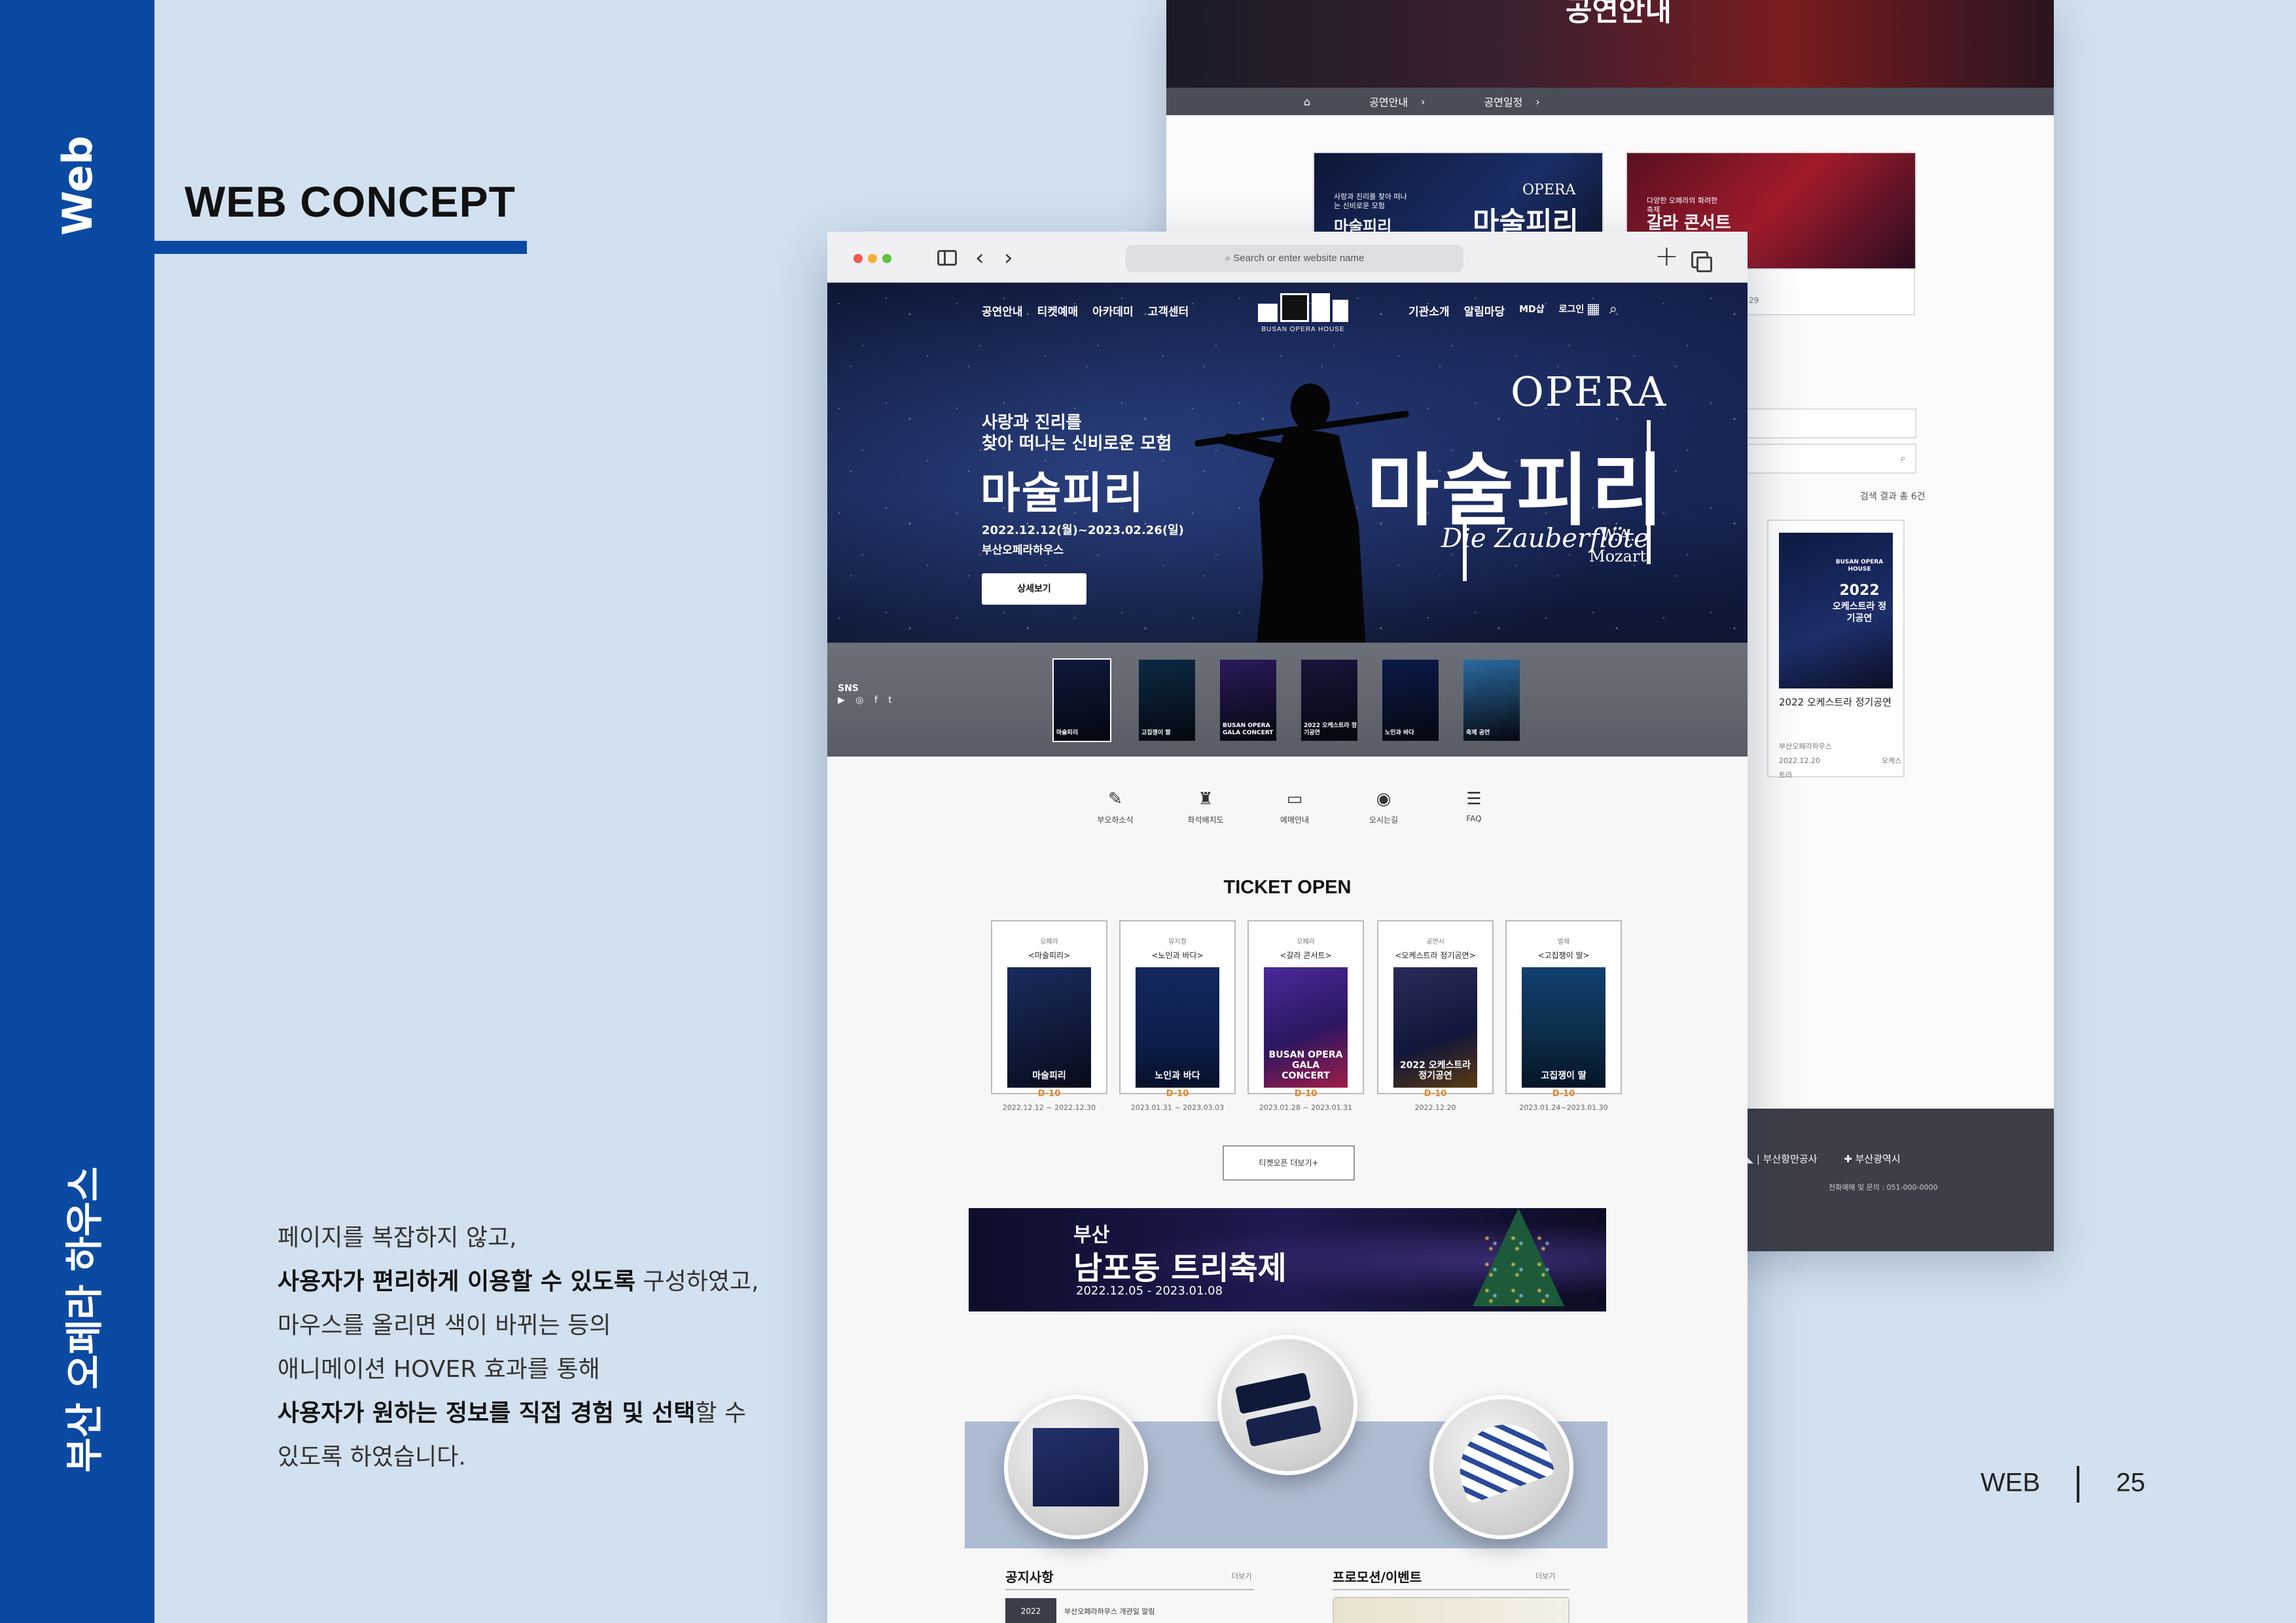 This screenshot has width=2296, height=1623. I want to click on hero-thumbnail: 축제 공연, so click(1491, 700).